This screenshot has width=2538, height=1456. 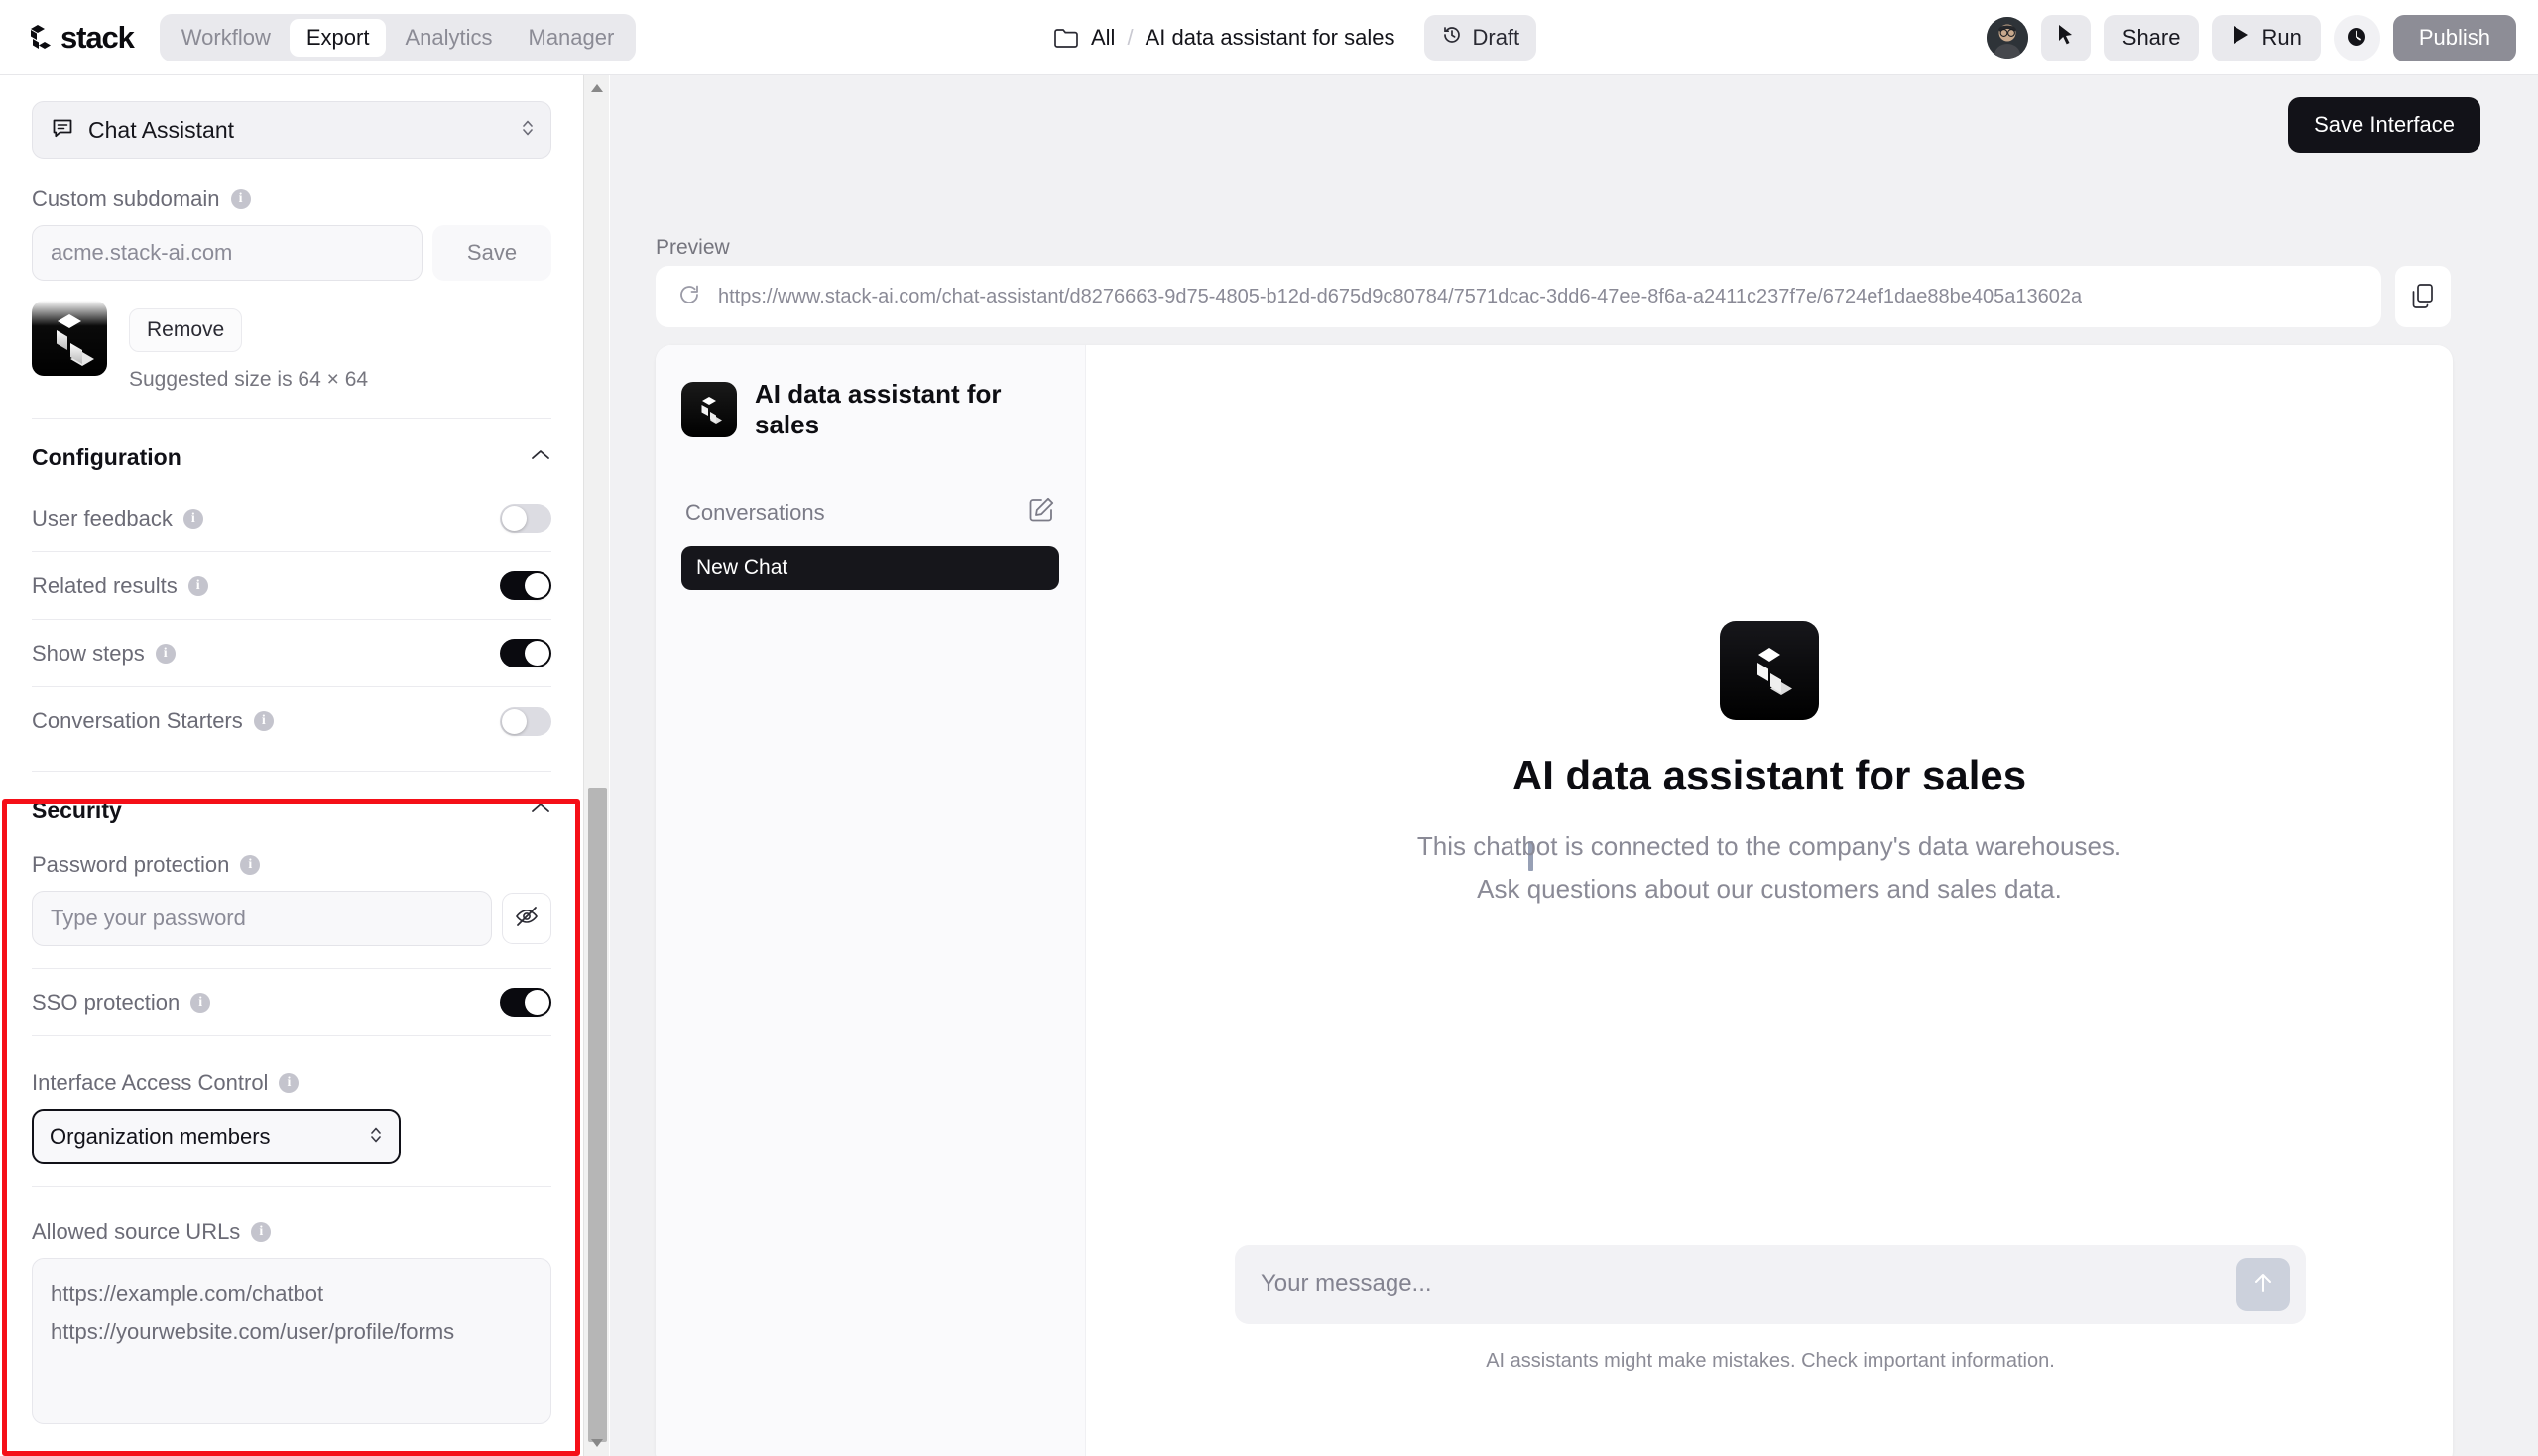 What do you see at coordinates (693, 247) in the screenshot?
I see `preview-label: Preview` at bounding box center [693, 247].